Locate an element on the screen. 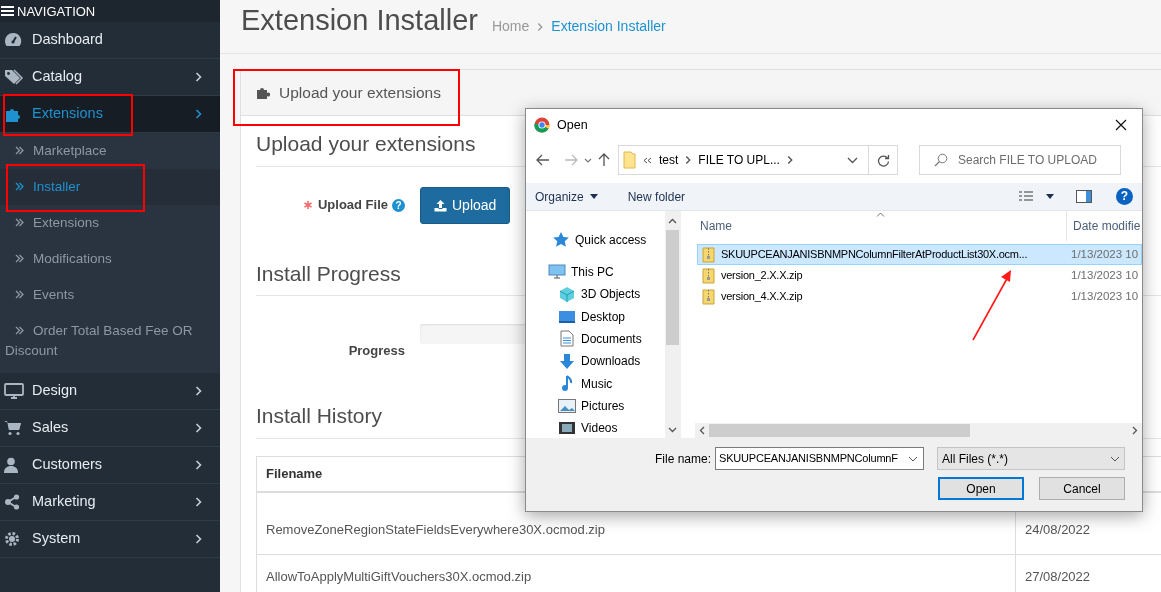  share-icon is located at coordinates (12, 502).